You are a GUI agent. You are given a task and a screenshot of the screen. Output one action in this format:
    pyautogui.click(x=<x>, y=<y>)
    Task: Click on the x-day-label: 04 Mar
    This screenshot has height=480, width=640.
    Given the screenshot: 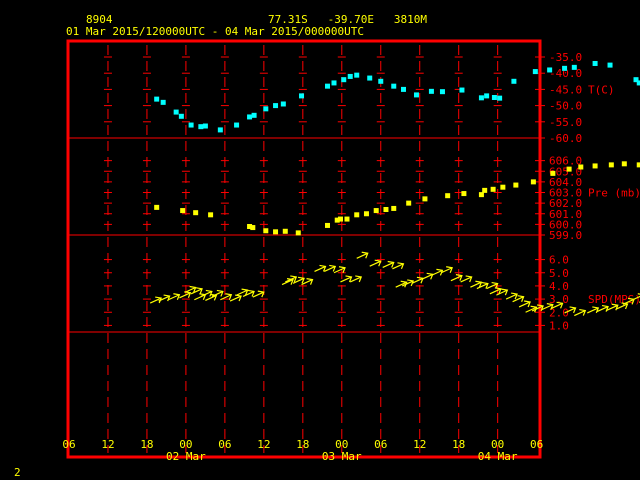 What is the action you would take?
    pyautogui.click(x=498, y=456)
    